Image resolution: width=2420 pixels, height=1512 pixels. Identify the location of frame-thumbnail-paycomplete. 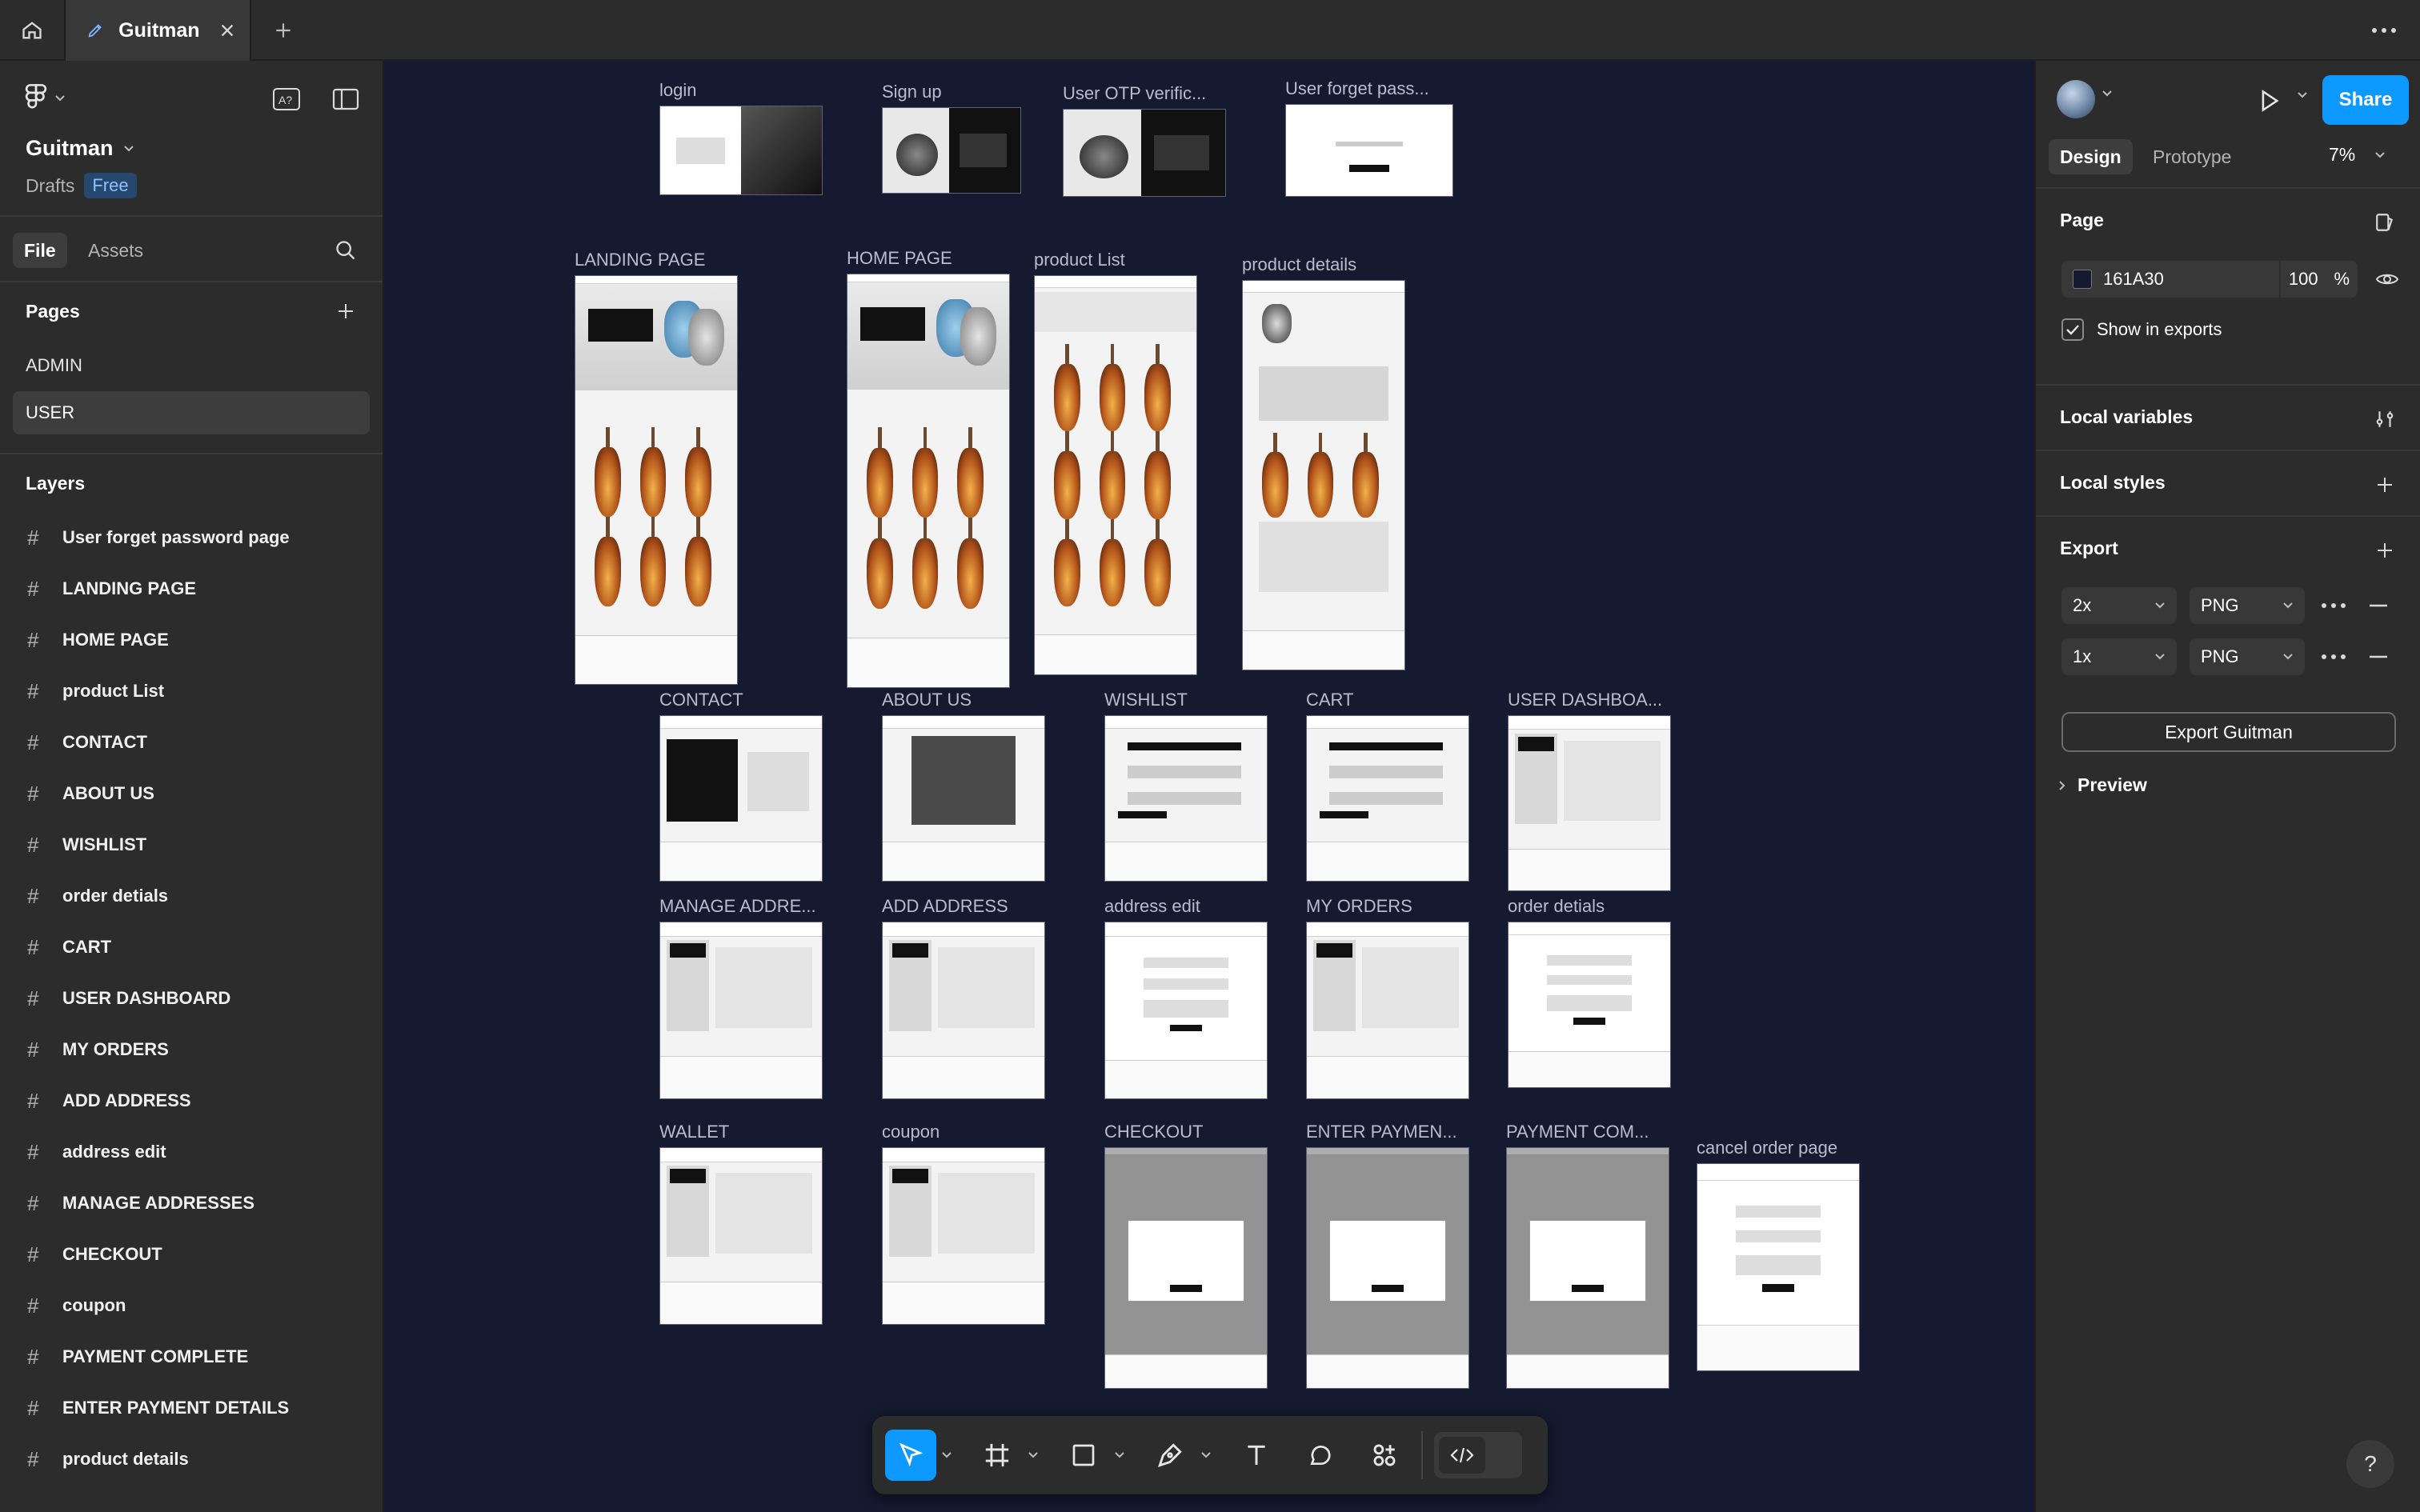
(1587, 1268).